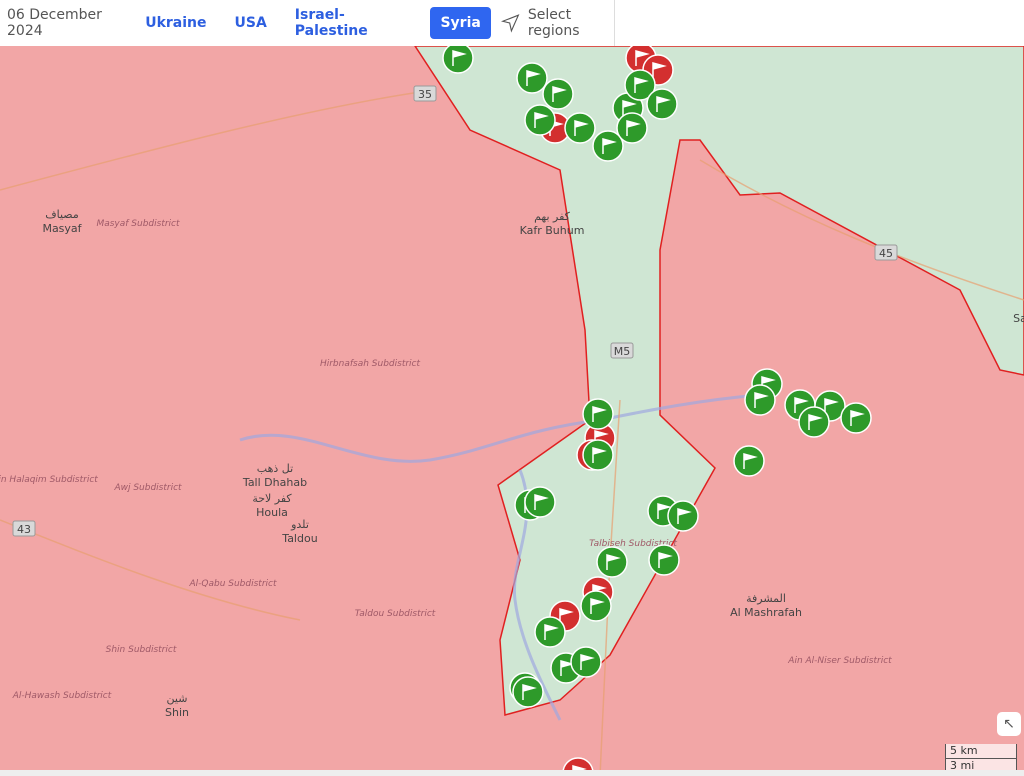  I want to click on place-label-ar: كفر لاحة, so click(272, 498).